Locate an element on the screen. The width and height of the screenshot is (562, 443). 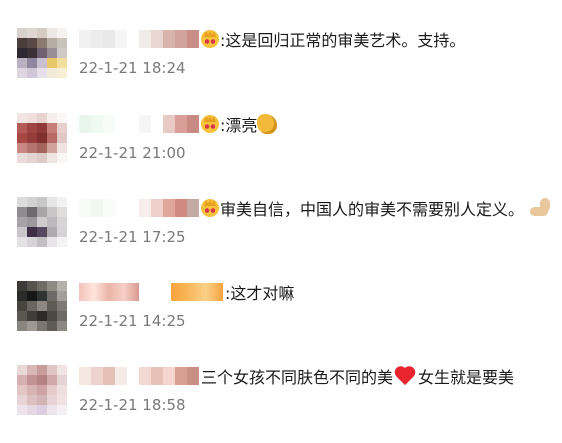
comment-line: 审美自信，中国人的审美不需要别人定义。 is located at coordinates (317, 208).